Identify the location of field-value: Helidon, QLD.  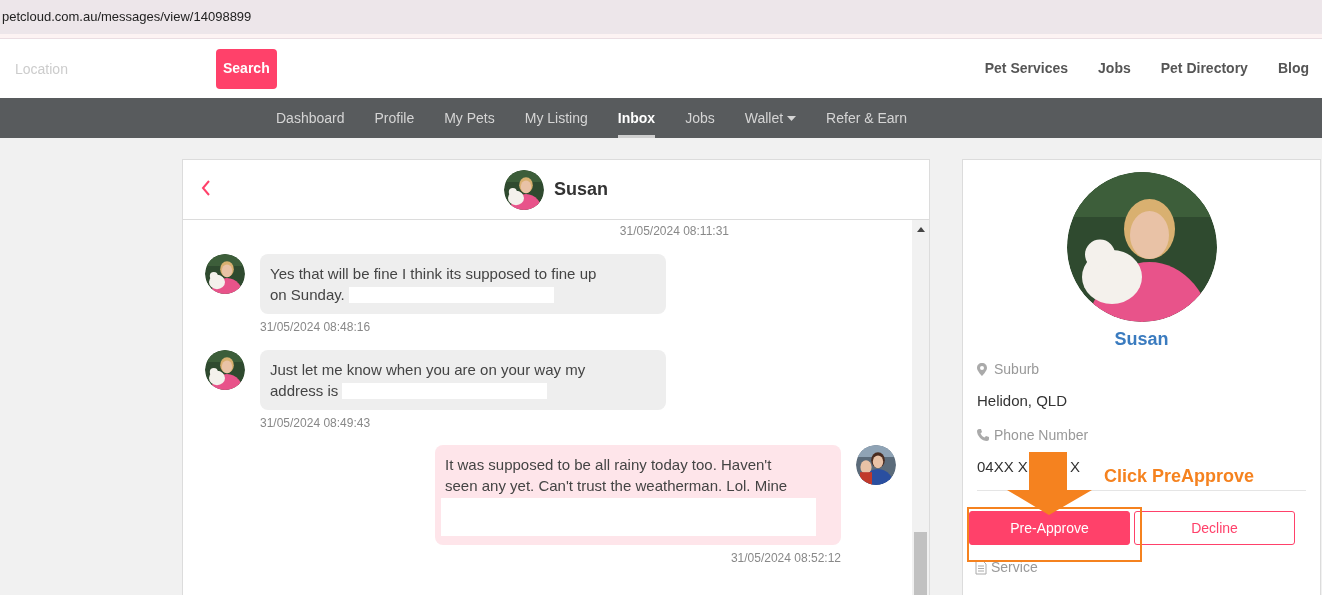
(1022, 401).